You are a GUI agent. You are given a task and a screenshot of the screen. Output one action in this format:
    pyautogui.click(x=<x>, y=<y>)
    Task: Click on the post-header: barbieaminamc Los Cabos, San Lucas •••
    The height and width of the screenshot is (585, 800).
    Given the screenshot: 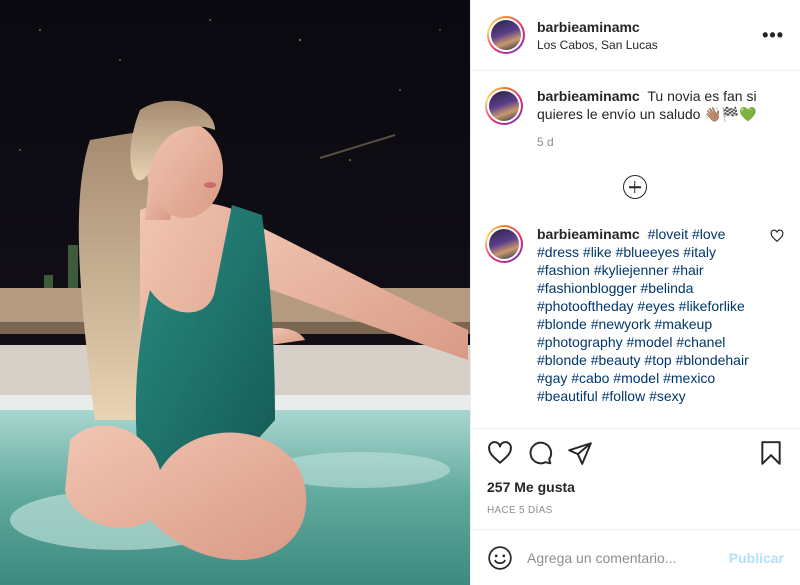 What is the action you would take?
    pyautogui.click(x=635, y=35)
    